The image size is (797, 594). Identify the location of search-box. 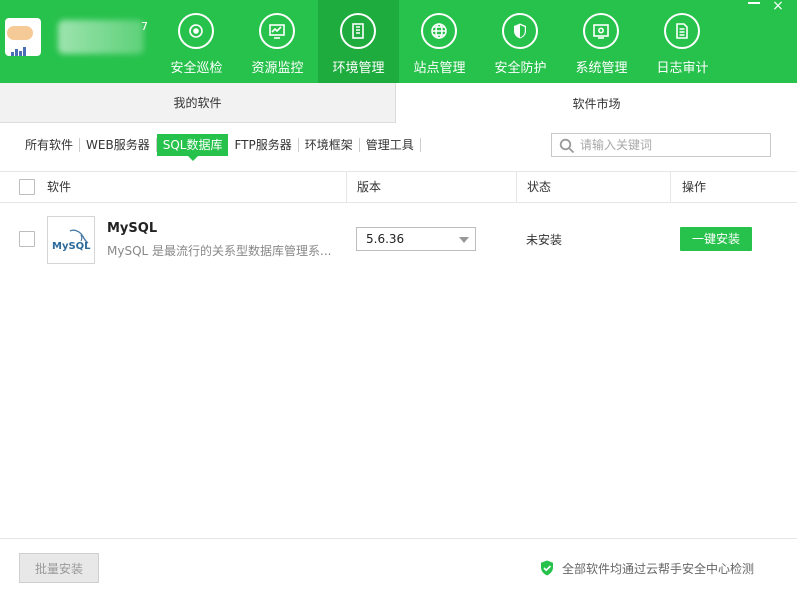
(661, 145).